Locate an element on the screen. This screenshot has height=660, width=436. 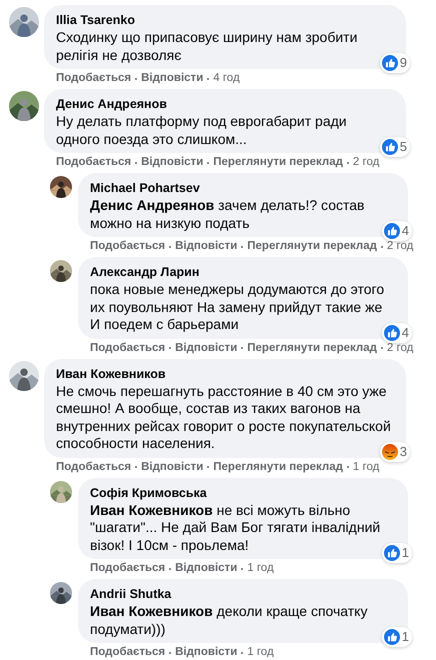
comment-text: Иван Кожевников не всі можуть вільно "шагати"... Не дай Вам Бог тягати інвалідний візок! І 10см - проьлема! is located at coordinates (236, 528).